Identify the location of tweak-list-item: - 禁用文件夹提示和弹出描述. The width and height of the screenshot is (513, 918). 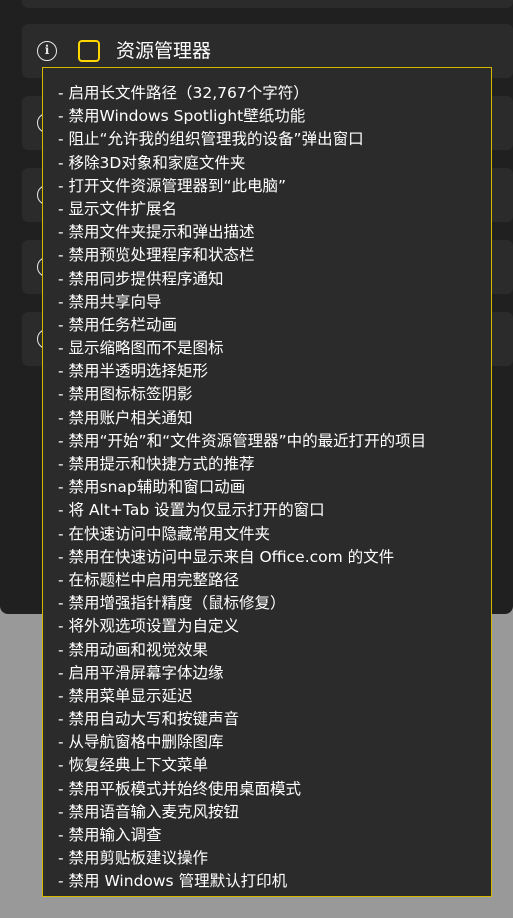
(156, 232).